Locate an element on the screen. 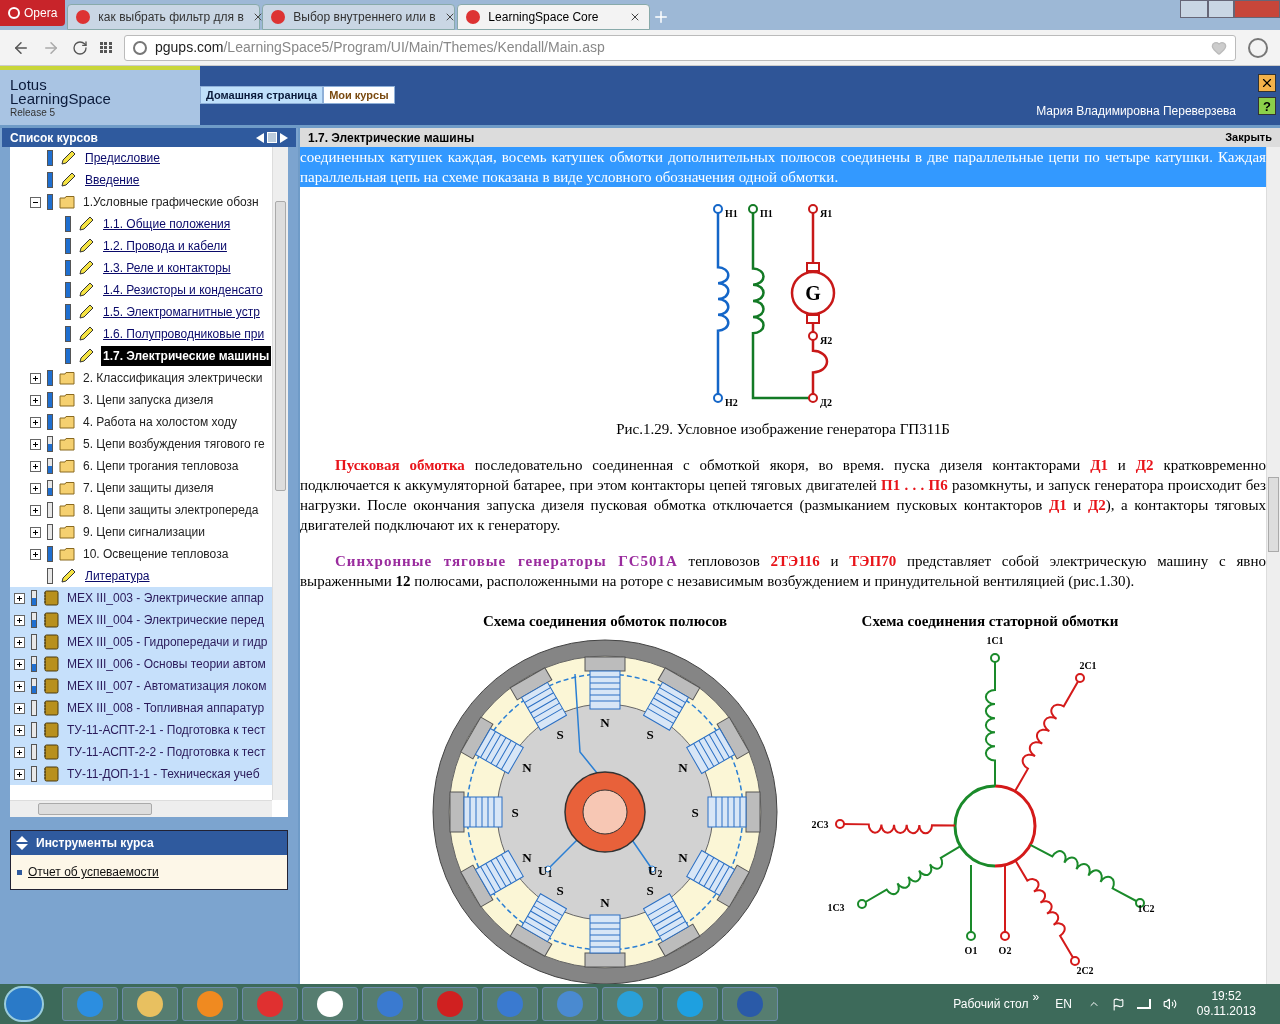 The height and width of the screenshot is (1024, 1280). address-field: pgups.com/LearningSpace5/Program/UI/Main/Themes/Kendall/Main.asp is located at coordinates (680, 47).